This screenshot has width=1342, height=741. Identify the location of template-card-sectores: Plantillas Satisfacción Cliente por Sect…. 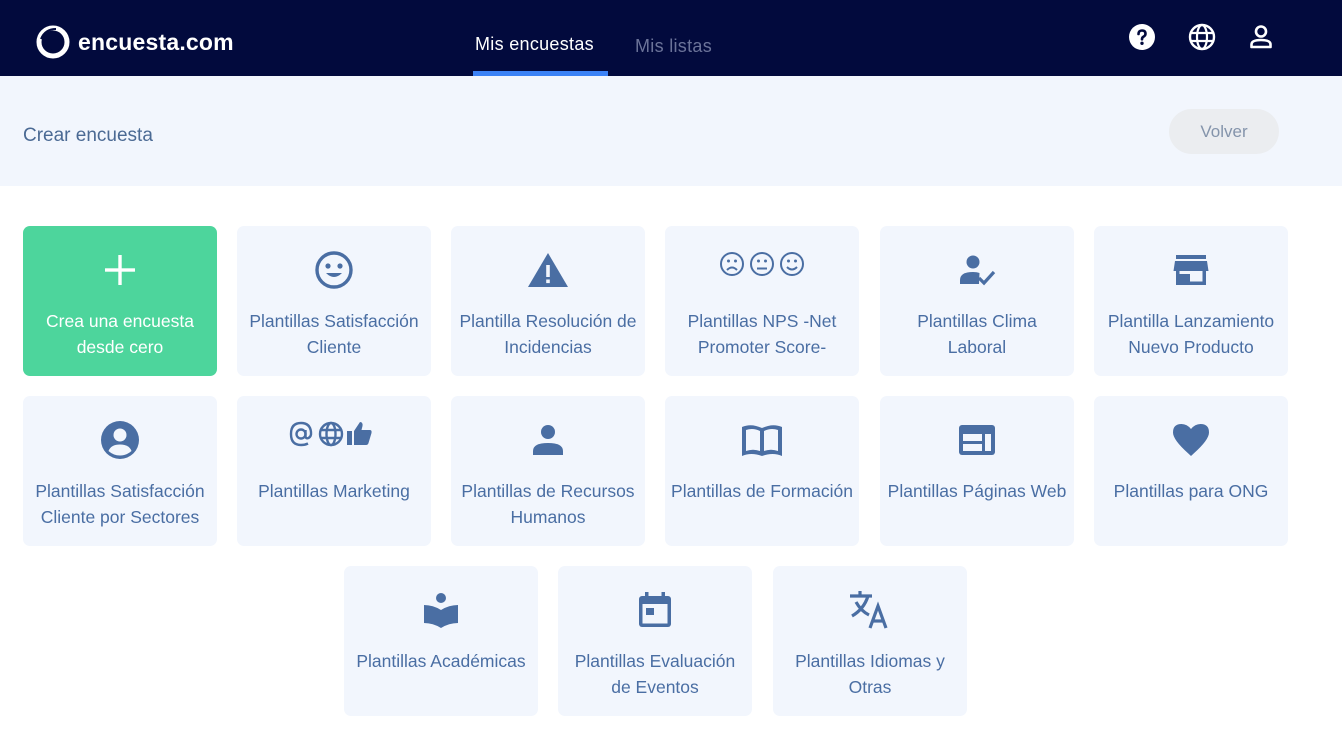
(120, 471).